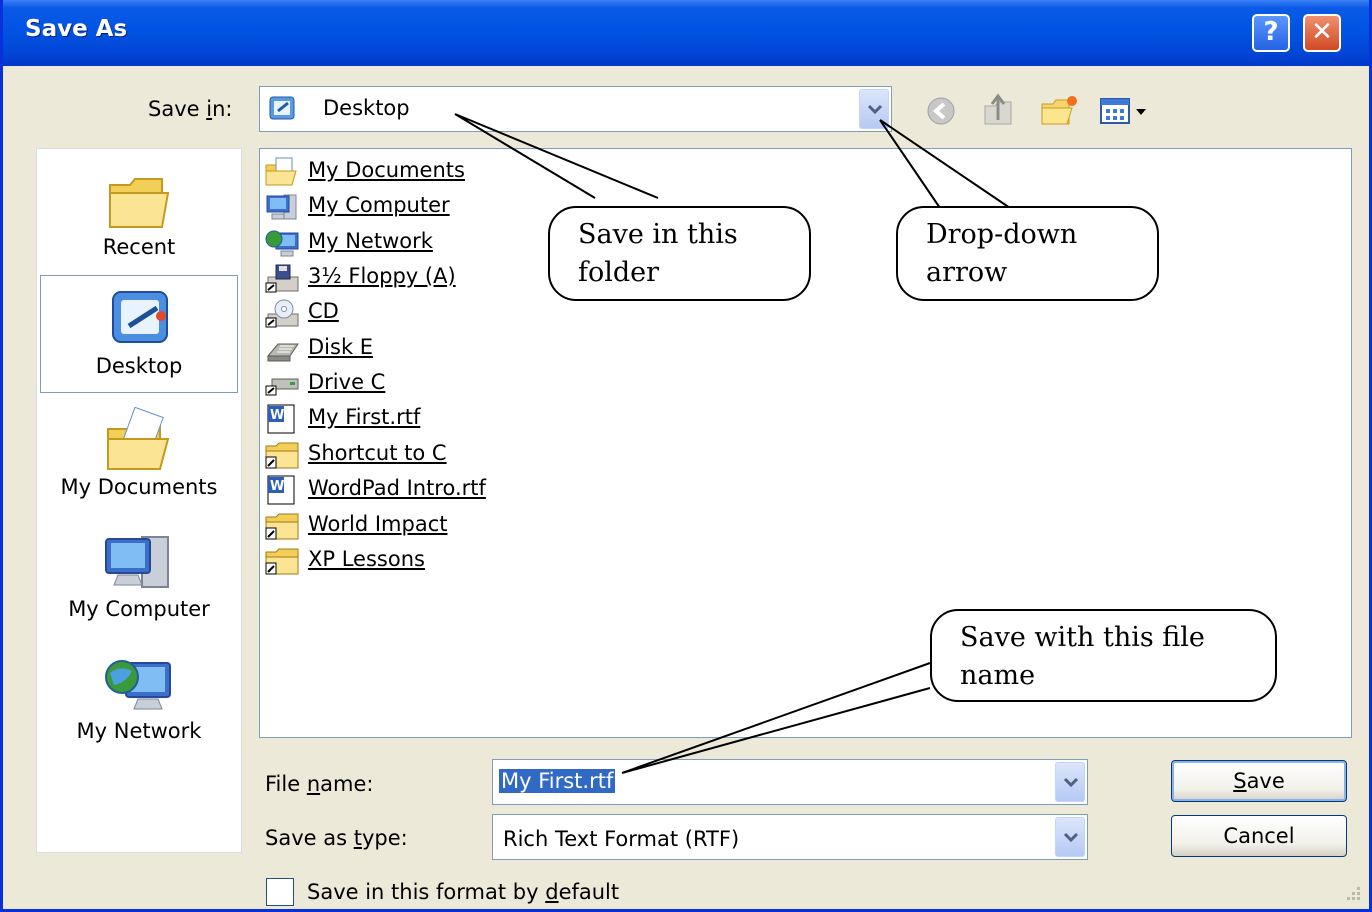 This screenshot has width=1372, height=912. Describe the element at coordinates (1271, 33) in the screenshot. I see `help-button: ?` at that location.